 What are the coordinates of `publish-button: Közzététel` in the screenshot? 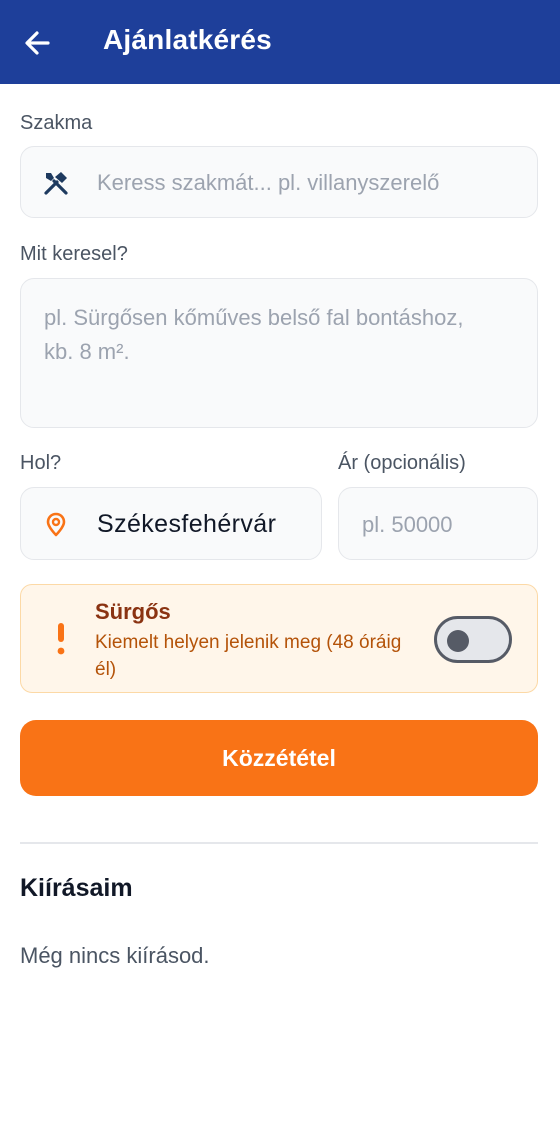 It's located at (279, 758).